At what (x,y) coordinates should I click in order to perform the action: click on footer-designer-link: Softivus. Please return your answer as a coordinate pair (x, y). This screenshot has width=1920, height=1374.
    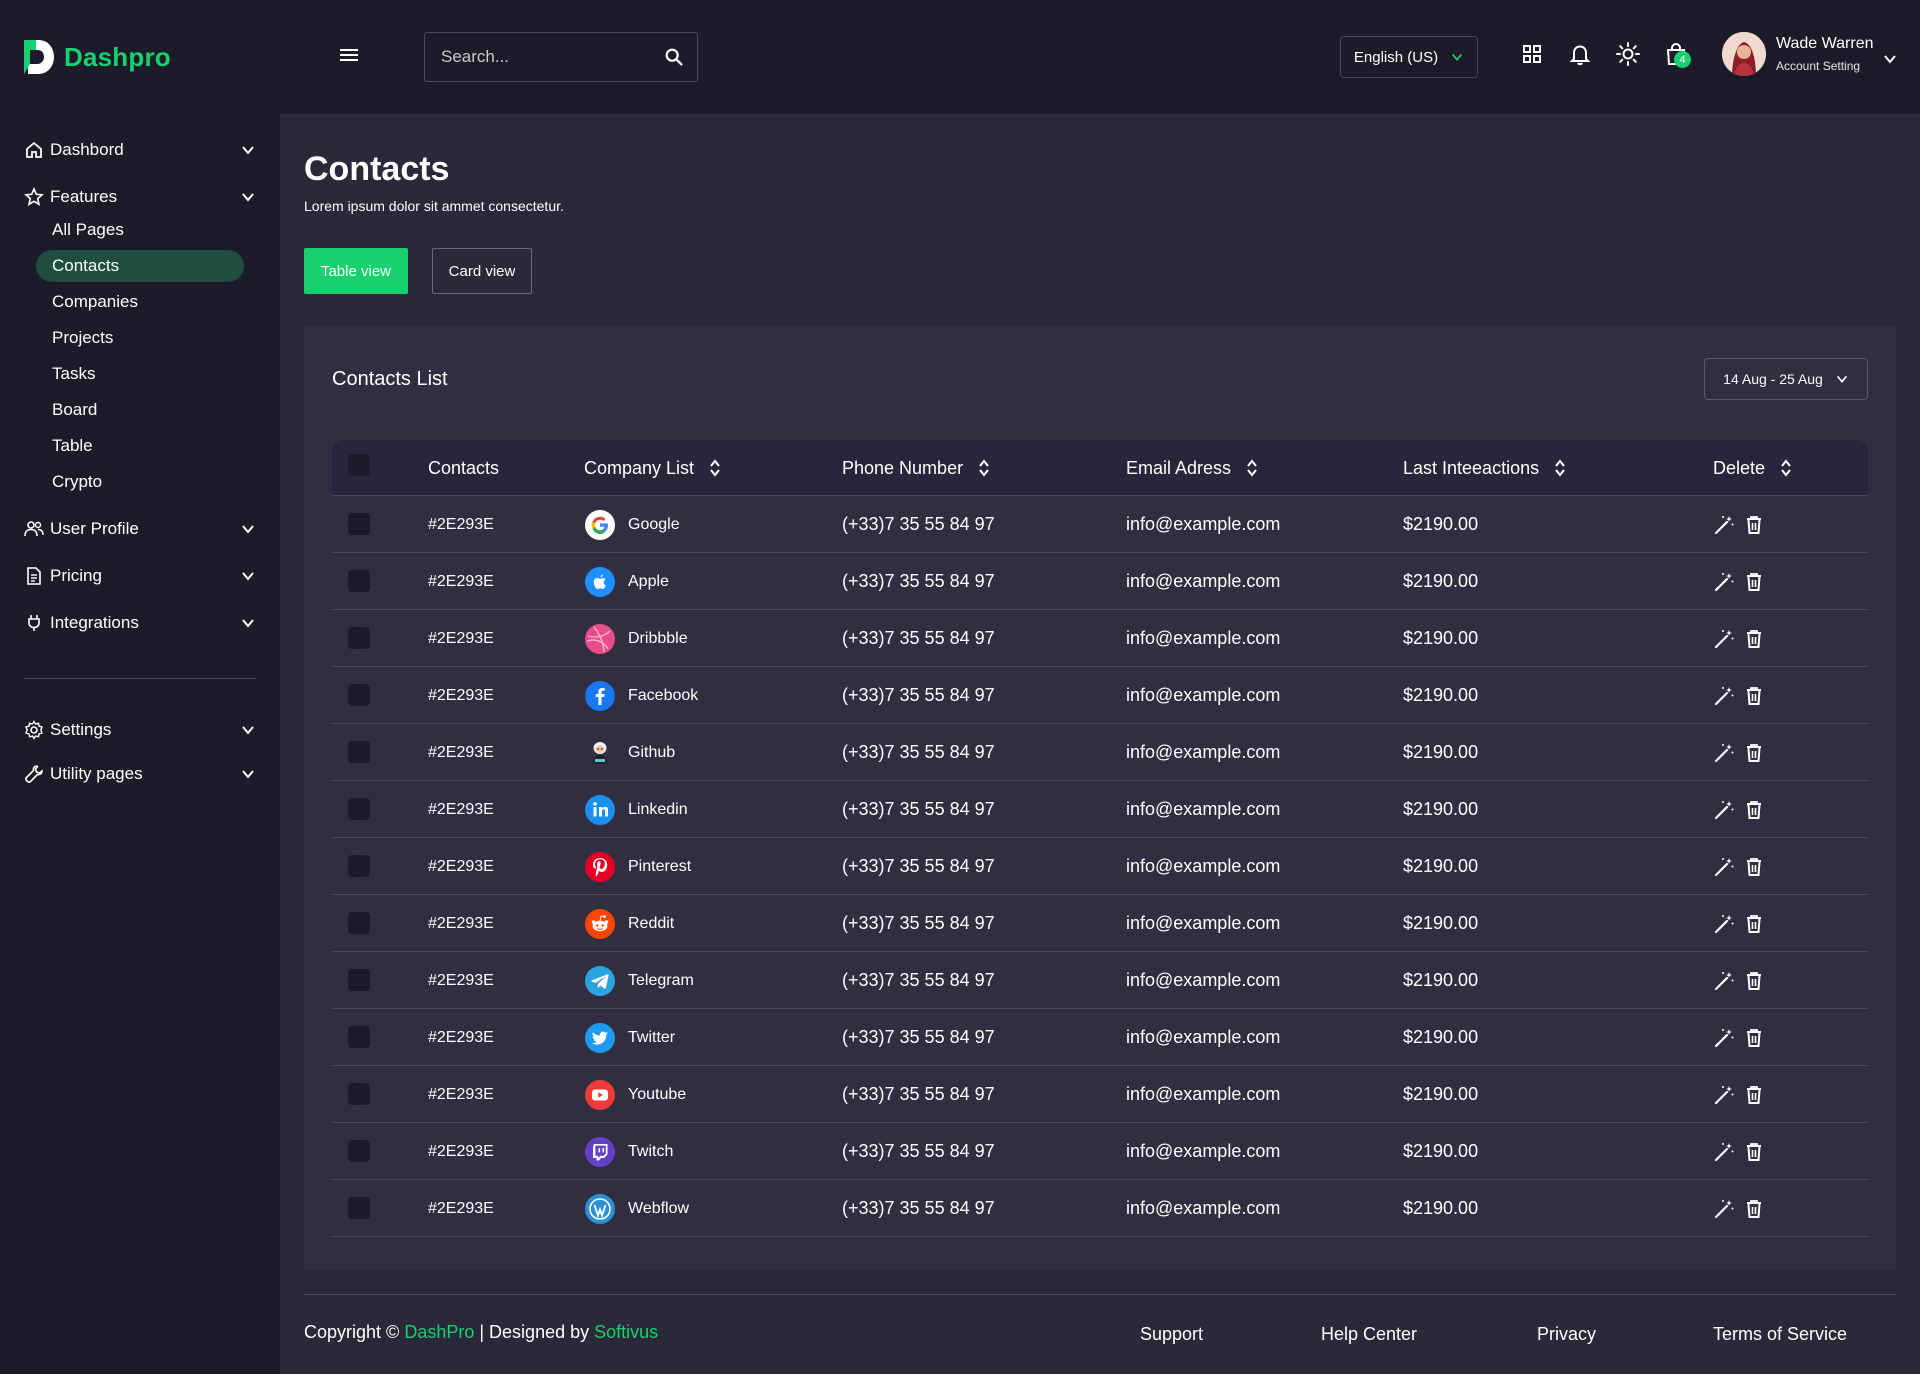
    Looking at the image, I should click on (626, 1332).